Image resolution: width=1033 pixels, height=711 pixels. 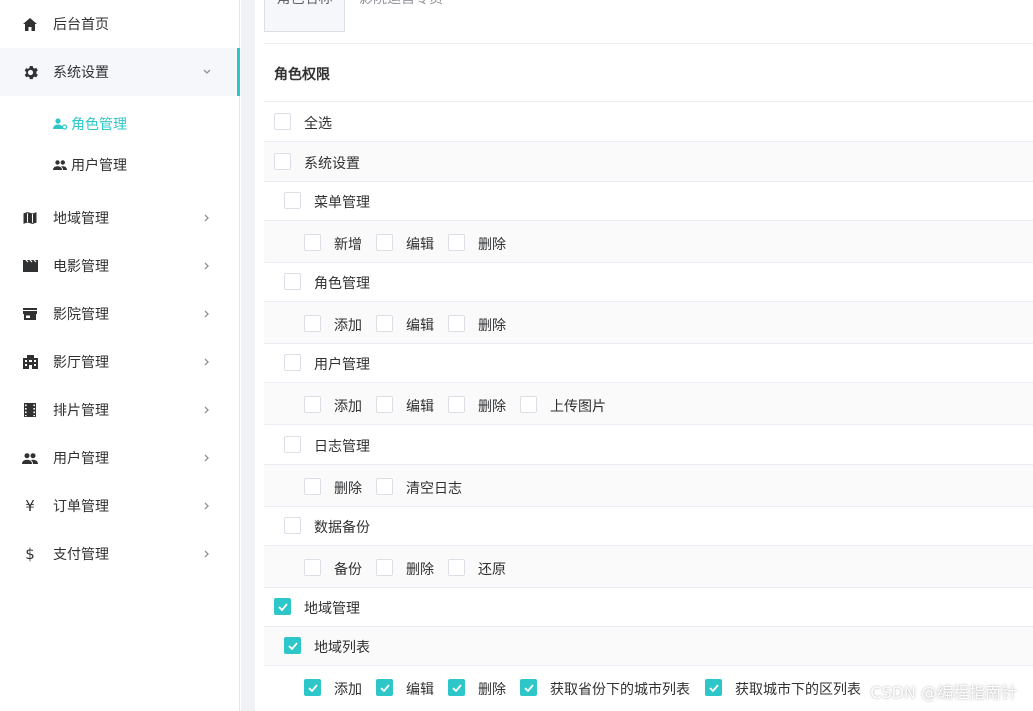 What do you see at coordinates (528, 687) in the screenshot?
I see `checkbox-region-list-cities` at bounding box center [528, 687].